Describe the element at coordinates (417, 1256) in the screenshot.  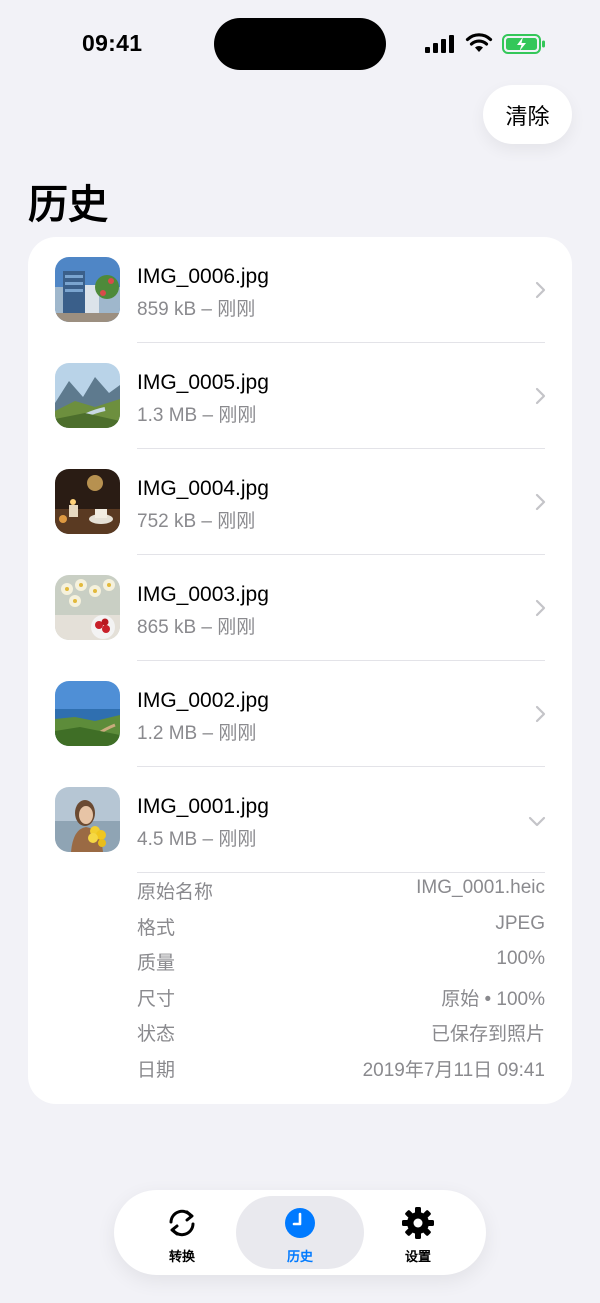
I see `tab-label: 设置` at that location.